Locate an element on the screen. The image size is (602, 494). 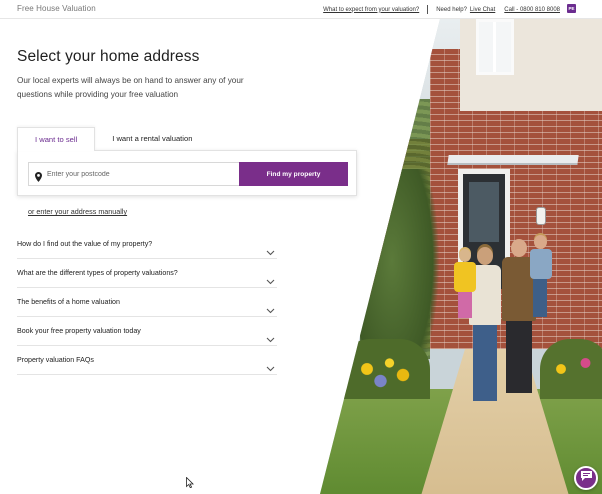
mouse-pointer-icon is located at coordinates (190, 484).